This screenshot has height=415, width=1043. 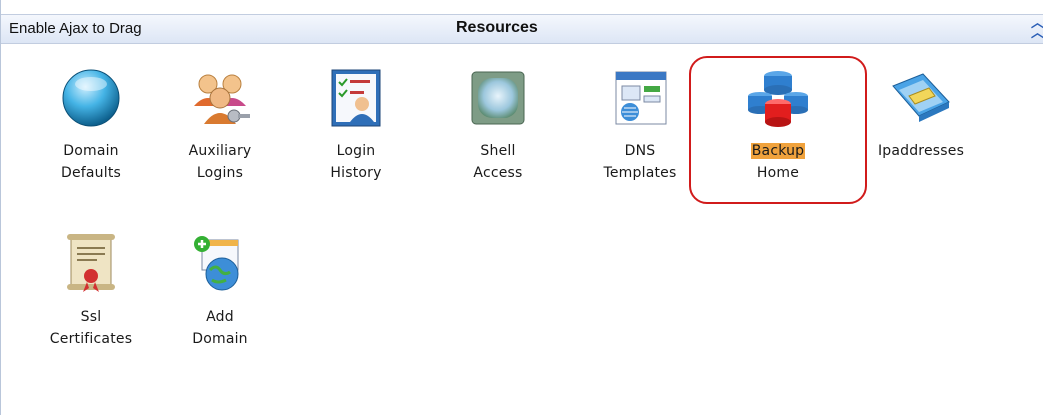 I want to click on certificate-icon, so click(x=91, y=263).